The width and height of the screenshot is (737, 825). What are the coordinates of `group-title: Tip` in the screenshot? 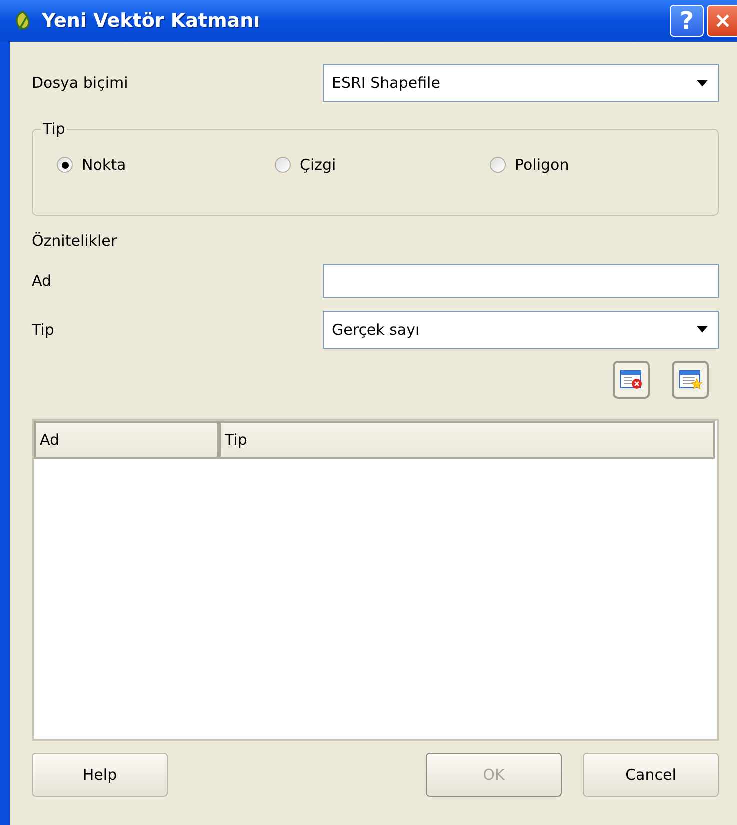 It's located at (54, 129).